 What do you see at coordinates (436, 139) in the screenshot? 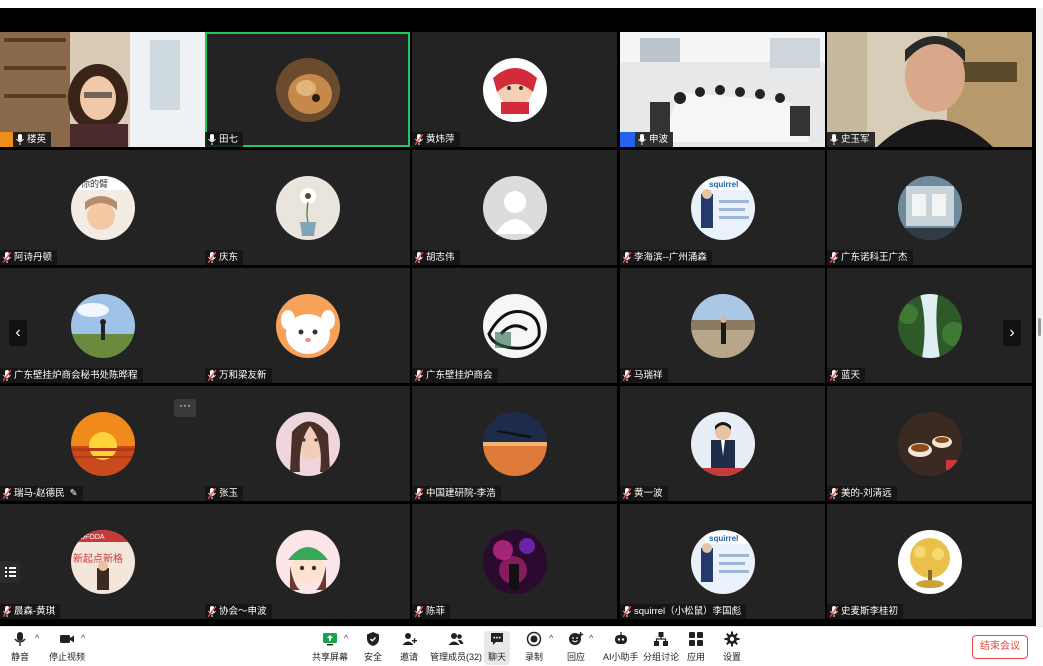
I see `participant-name-tag: 黄炜萍` at bounding box center [436, 139].